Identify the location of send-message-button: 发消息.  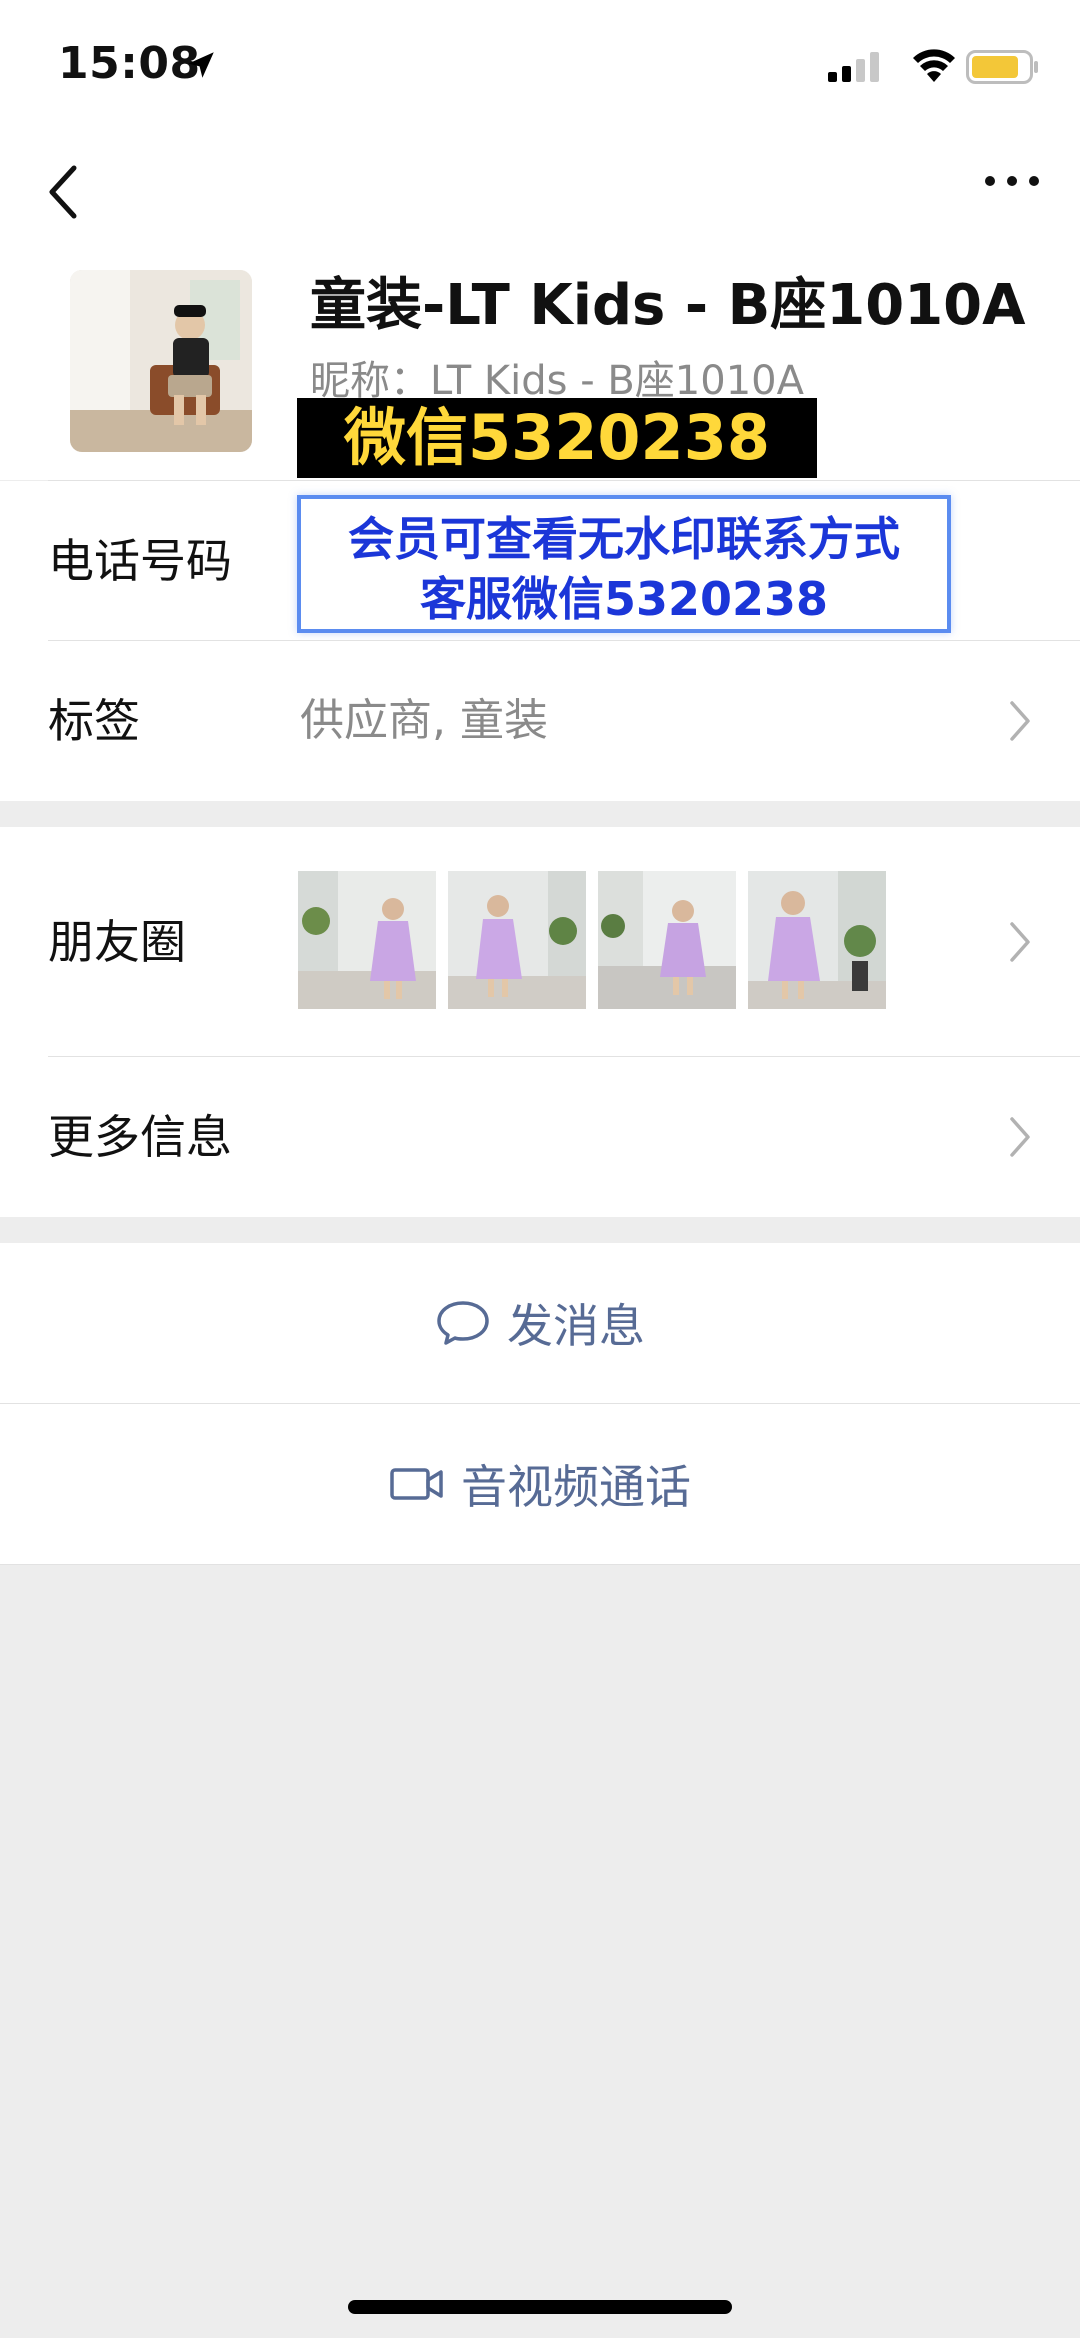
(540, 1323).